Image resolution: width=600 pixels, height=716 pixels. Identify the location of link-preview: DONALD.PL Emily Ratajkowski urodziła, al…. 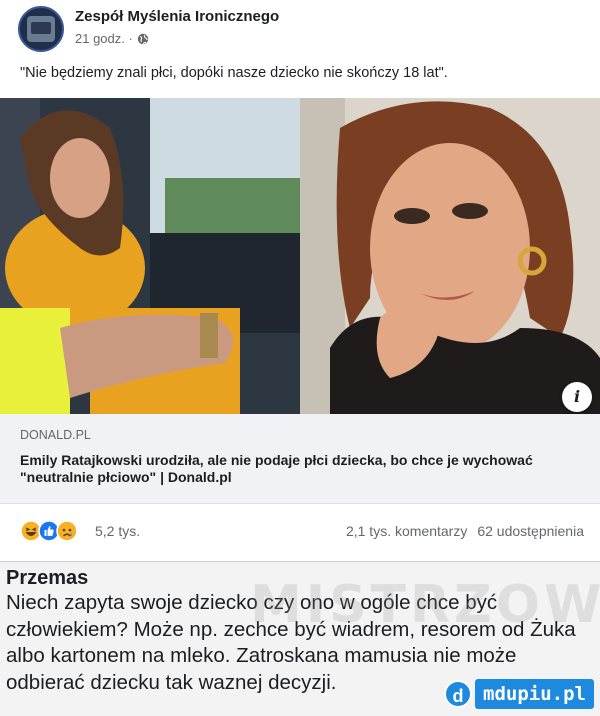
(300, 459).